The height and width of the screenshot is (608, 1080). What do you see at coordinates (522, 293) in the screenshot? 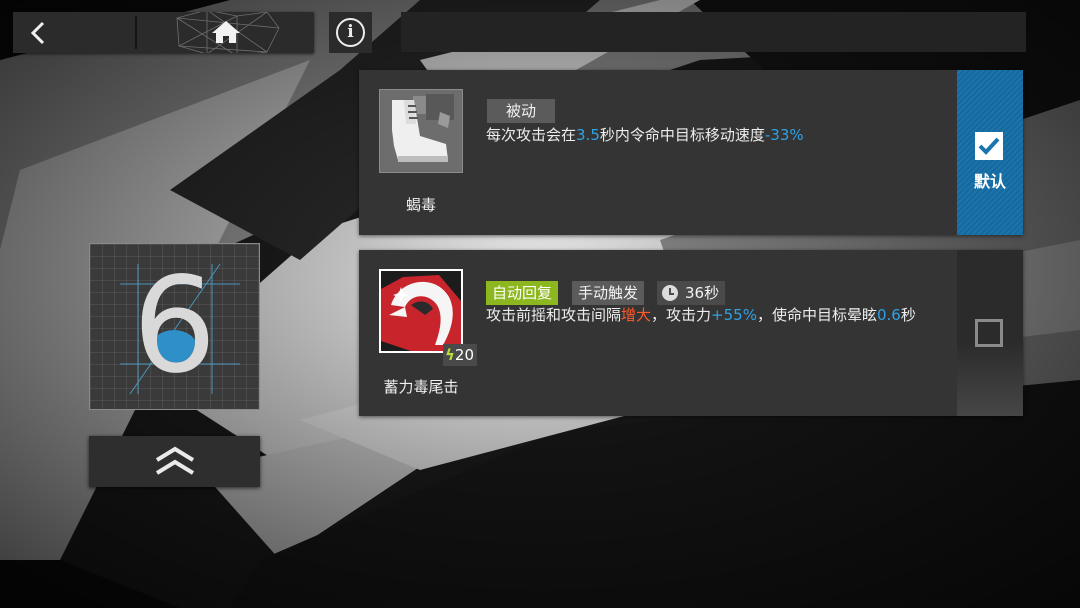
I see `auto-recovery-tag: 自动回复` at bounding box center [522, 293].